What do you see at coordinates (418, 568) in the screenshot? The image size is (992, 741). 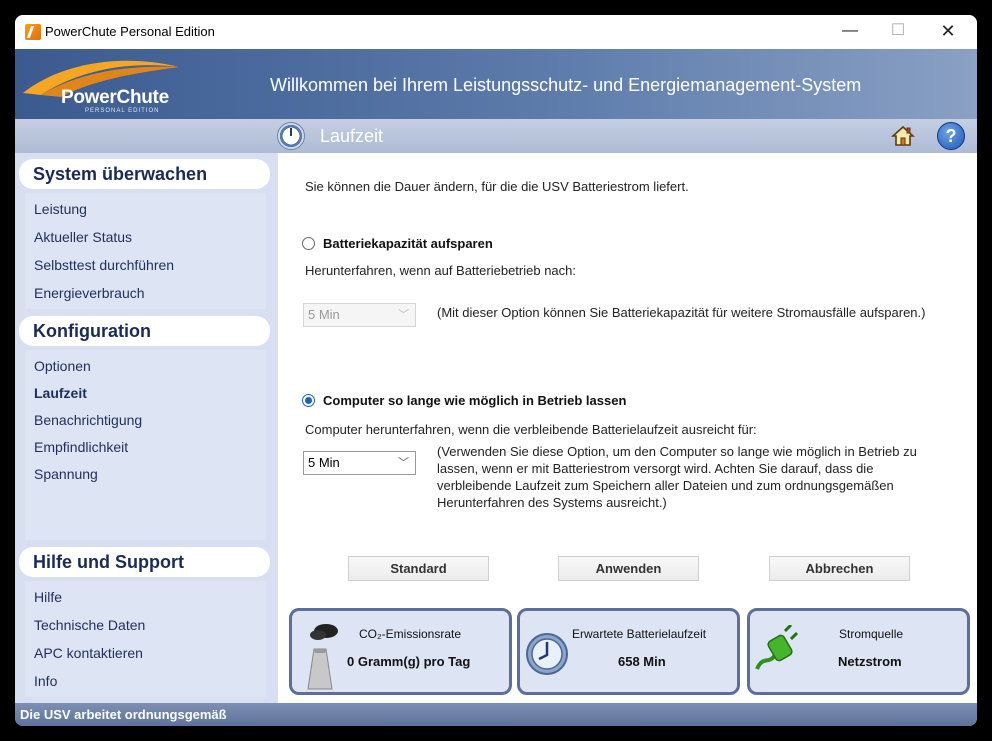 I see `standard-button: Standard` at bounding box center [418, 568].